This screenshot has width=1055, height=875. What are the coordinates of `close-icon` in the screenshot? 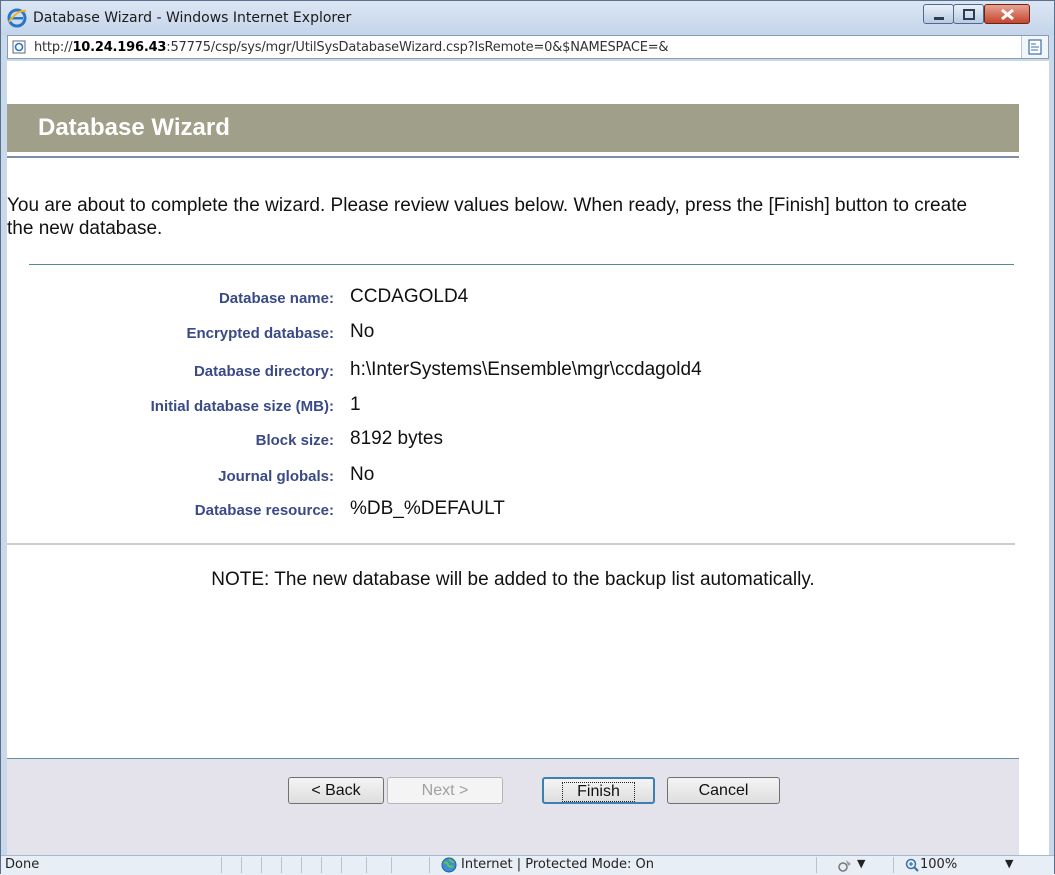 It's located at (1007, 14).